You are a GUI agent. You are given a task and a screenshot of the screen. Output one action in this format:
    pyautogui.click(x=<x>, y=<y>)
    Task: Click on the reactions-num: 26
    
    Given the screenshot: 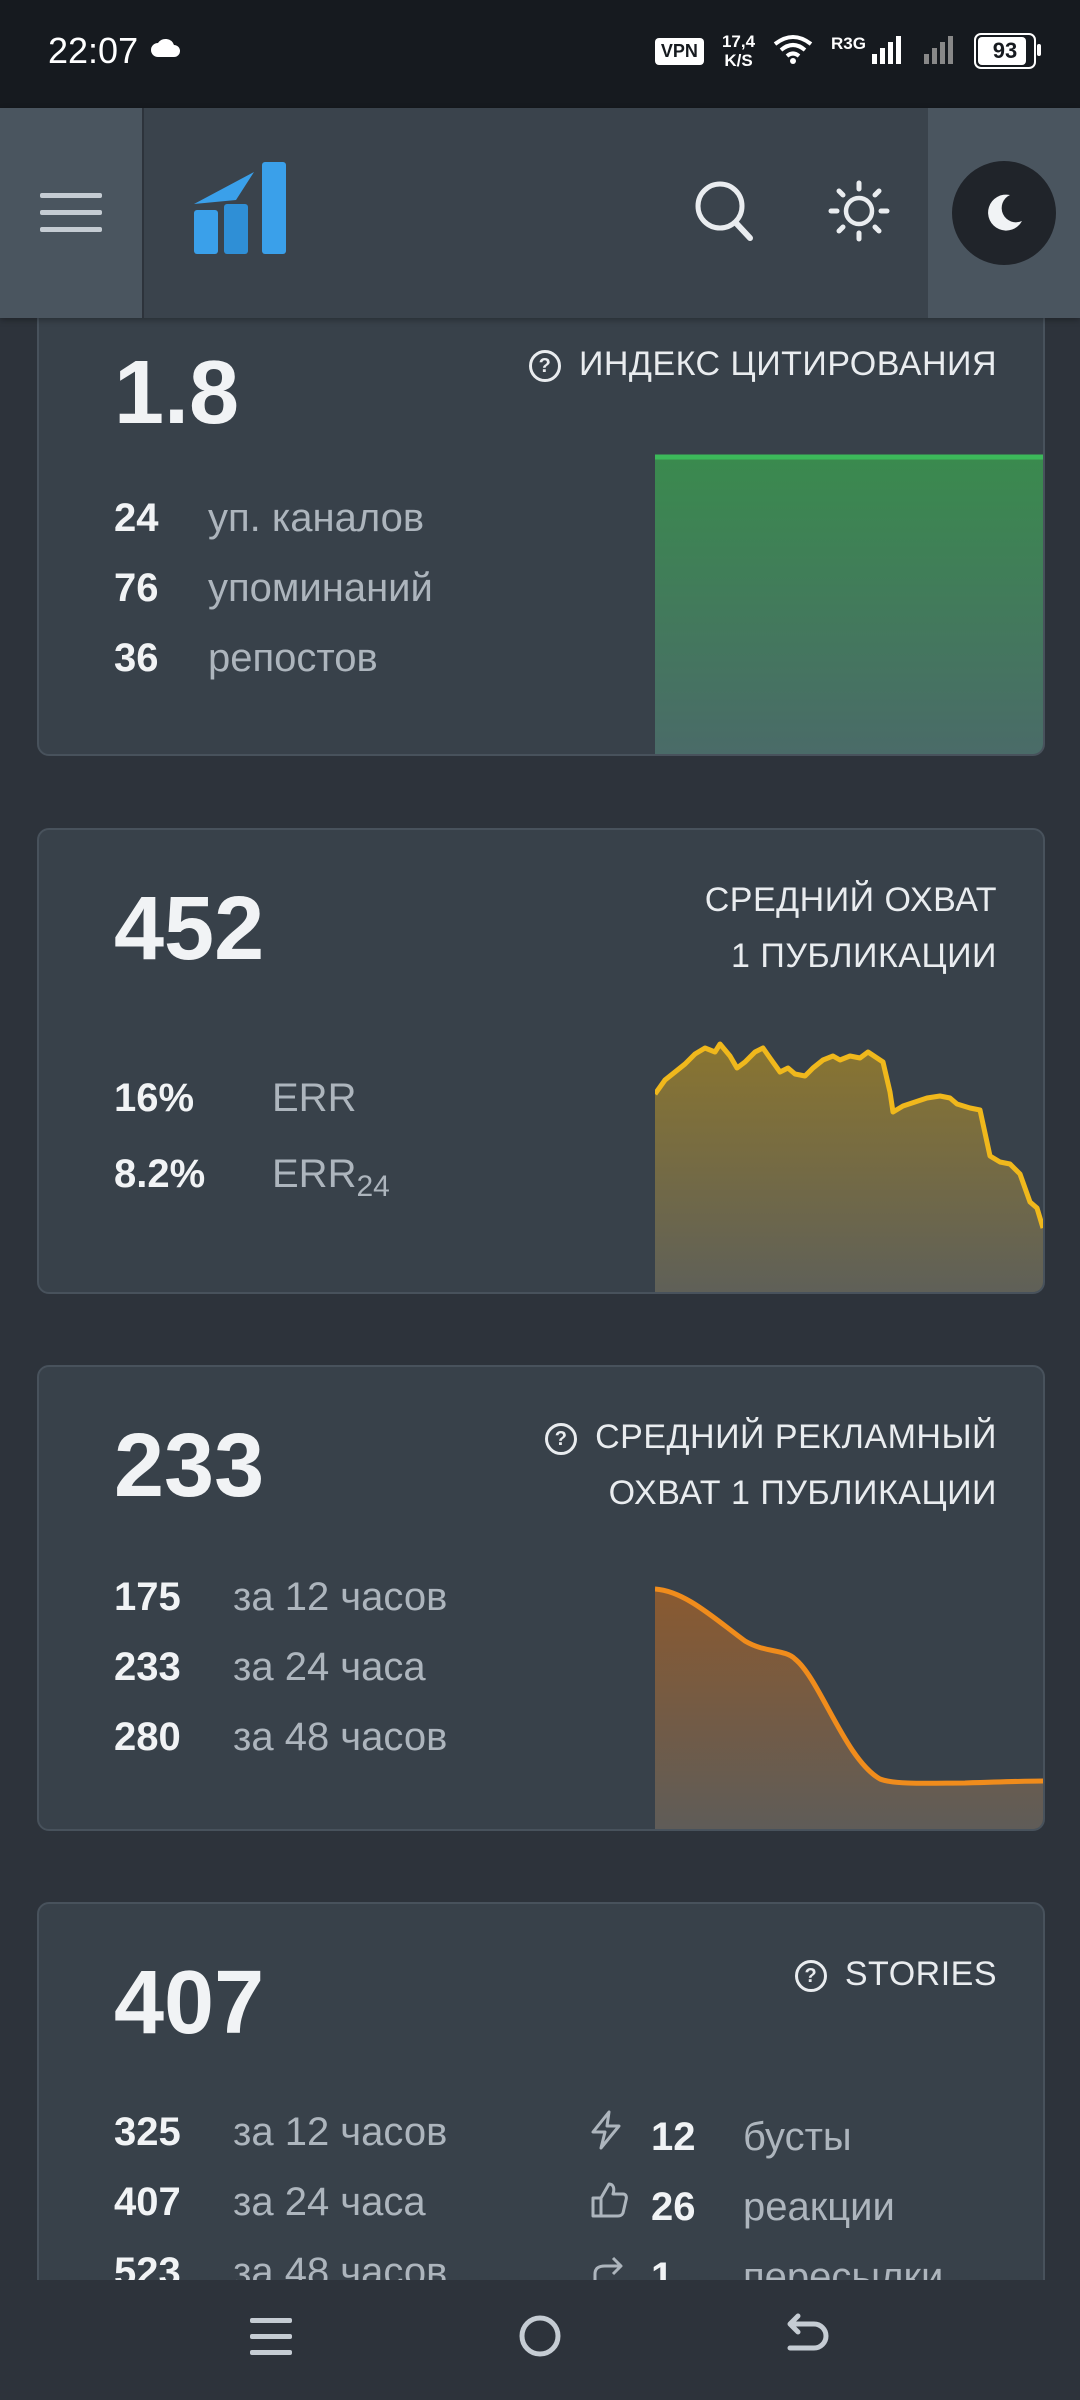 What is the action you would take?
    pyautogui.click(x=673, y=2207)
    